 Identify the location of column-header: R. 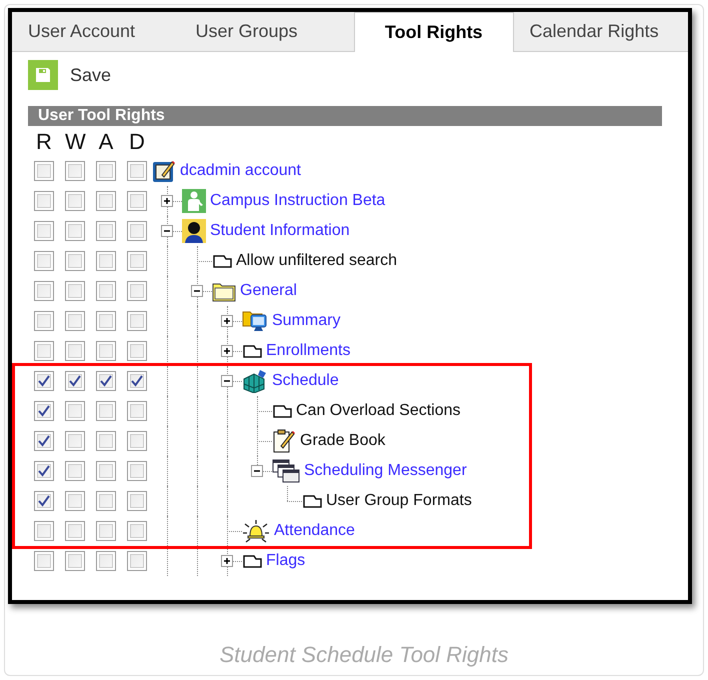
(44, 142).